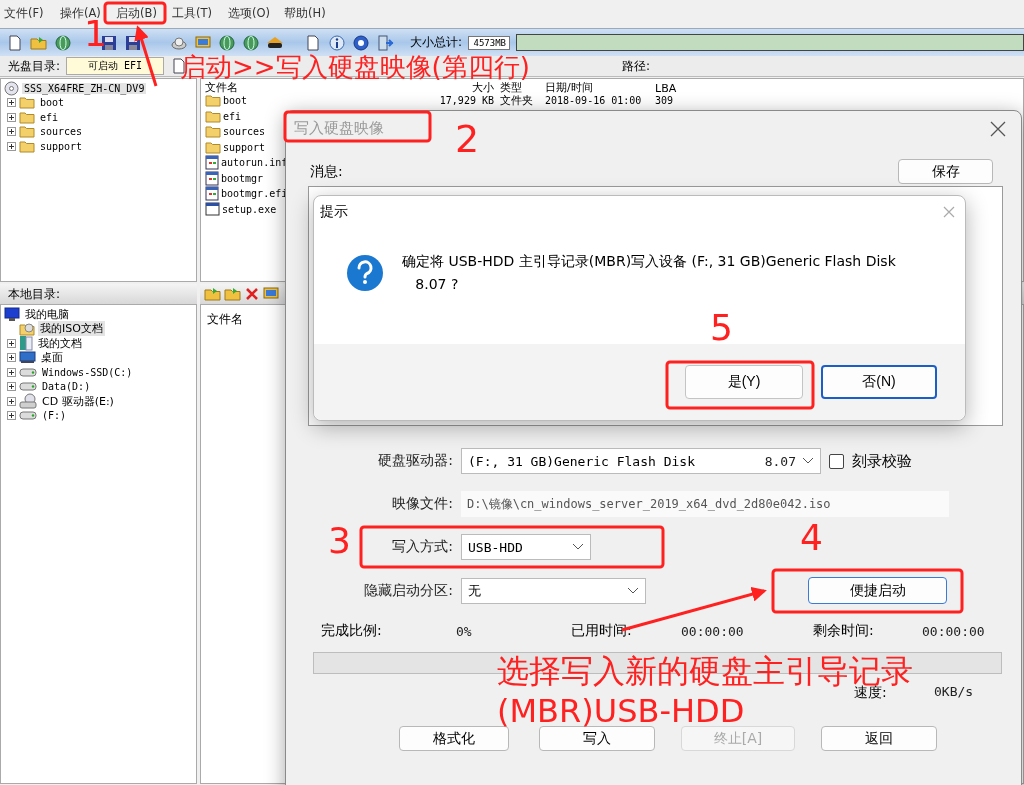 Image resolution: width=1024 pixels, height=785 pixels. Describe the element at coordinates (415, 461) in the screenshot. I see `field-label: 硬盘驱动器:` at that location.